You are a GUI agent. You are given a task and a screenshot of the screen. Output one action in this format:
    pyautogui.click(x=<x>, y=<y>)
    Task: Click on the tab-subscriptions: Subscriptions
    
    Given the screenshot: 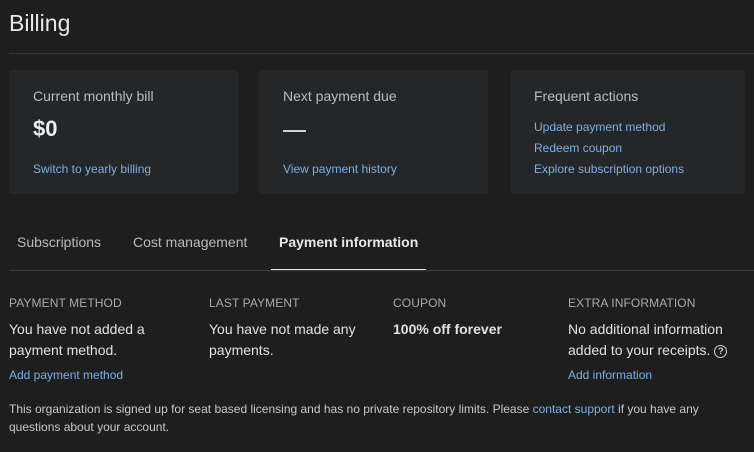 What is the action you would take?
    pyautogui.click(x=59, y=245)
    